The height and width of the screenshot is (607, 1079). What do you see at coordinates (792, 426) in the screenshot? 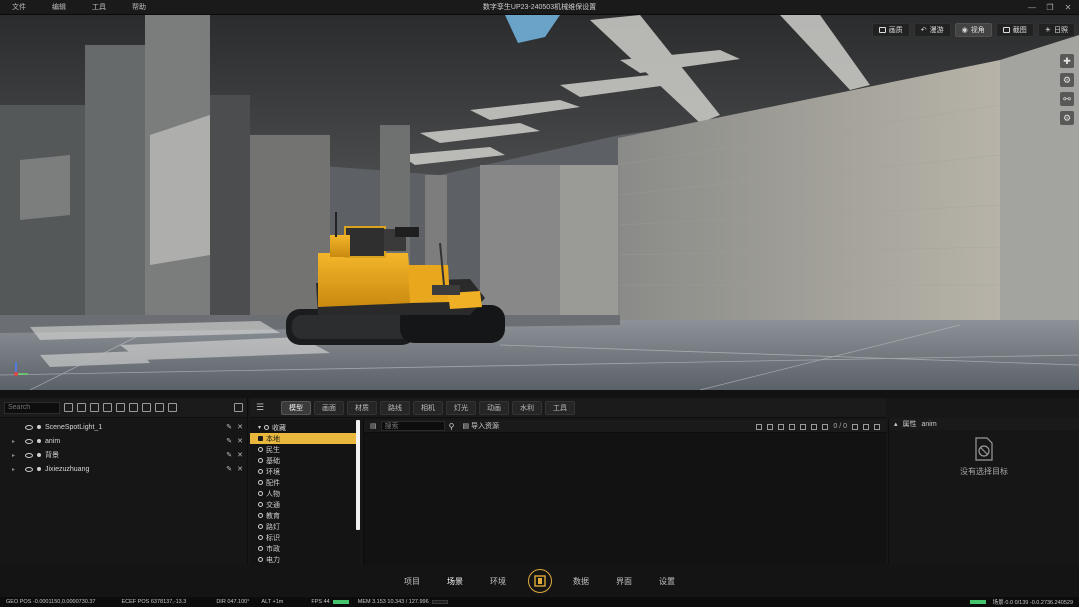
I see `download-icon` at bounding box center [792, 426].